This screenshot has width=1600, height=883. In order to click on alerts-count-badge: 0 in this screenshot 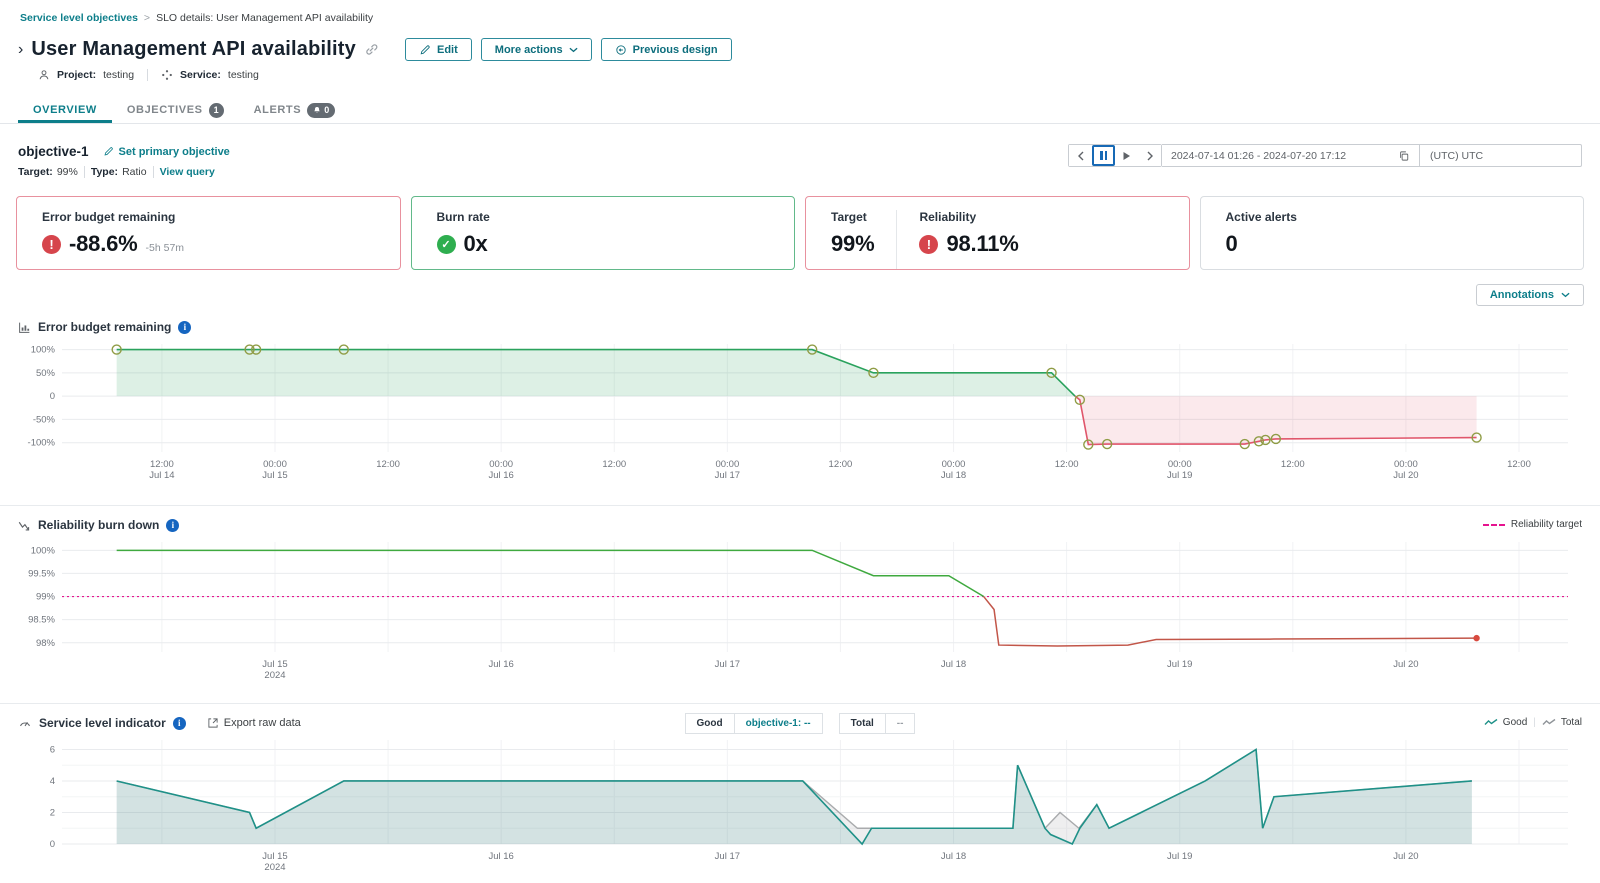, I will do `click(321, 110)`.